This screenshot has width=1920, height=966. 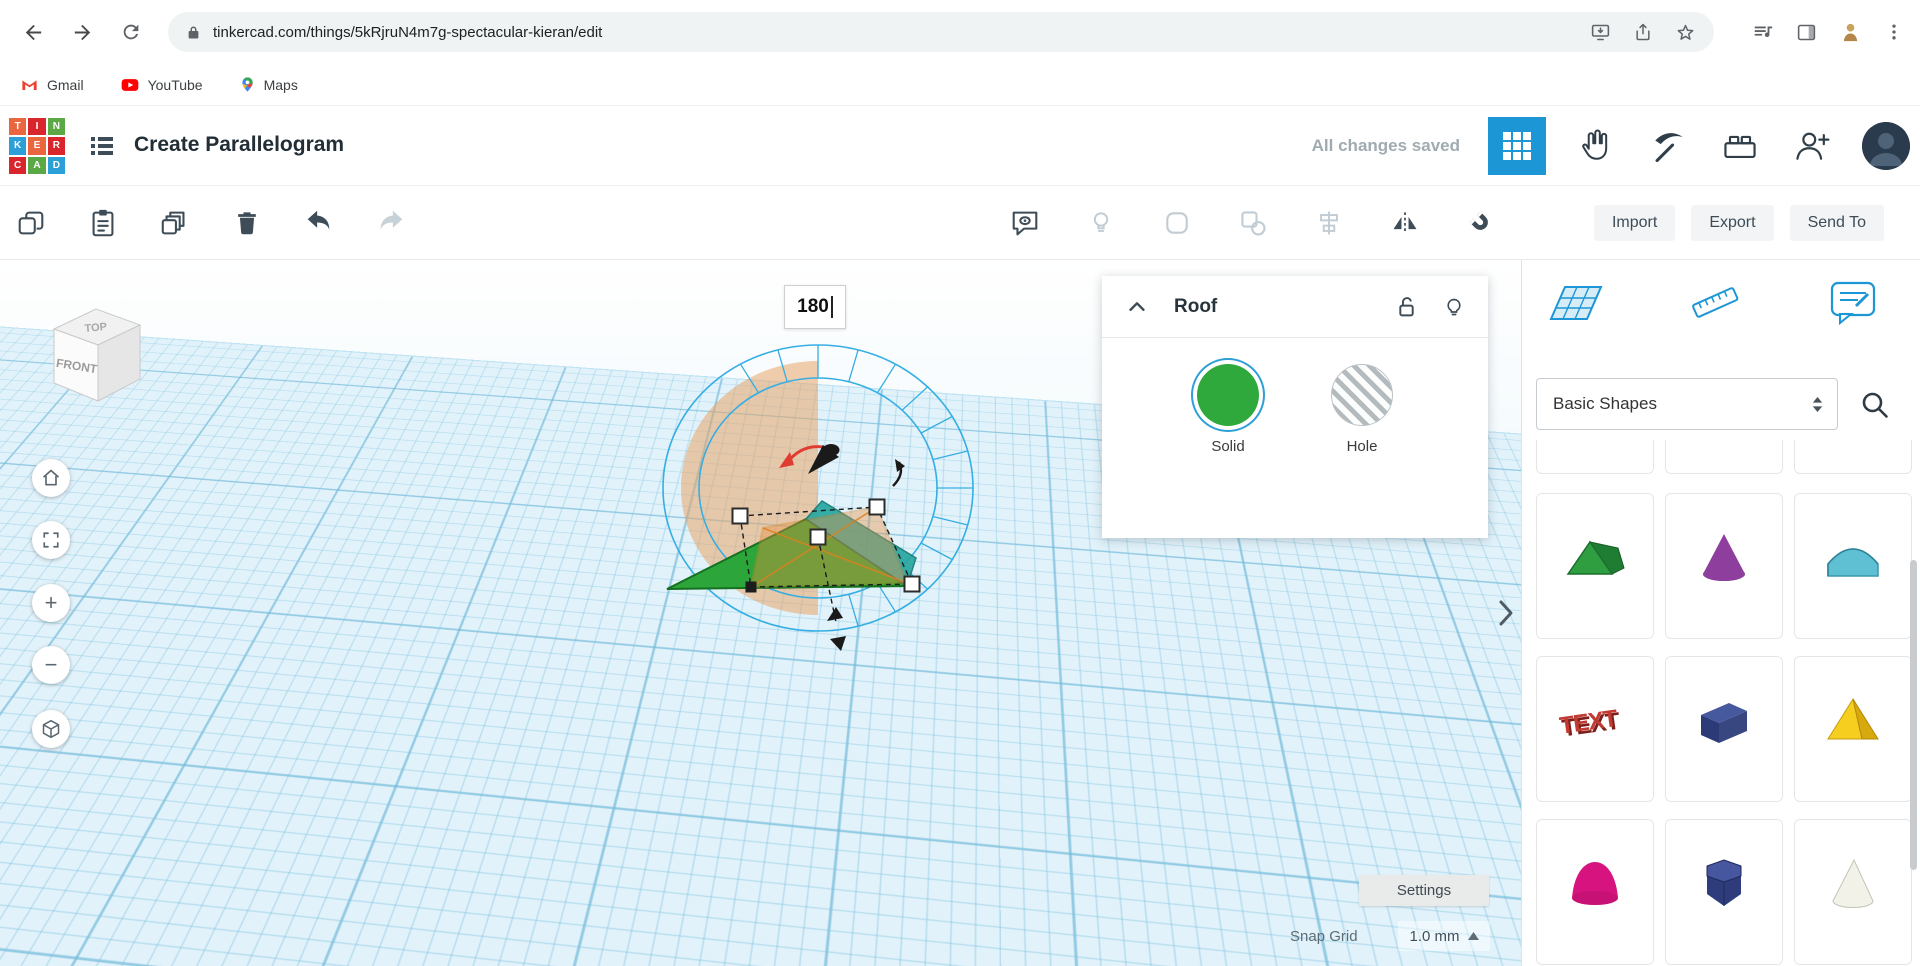 I want to click on copy-button, so click(x=31, y=223).